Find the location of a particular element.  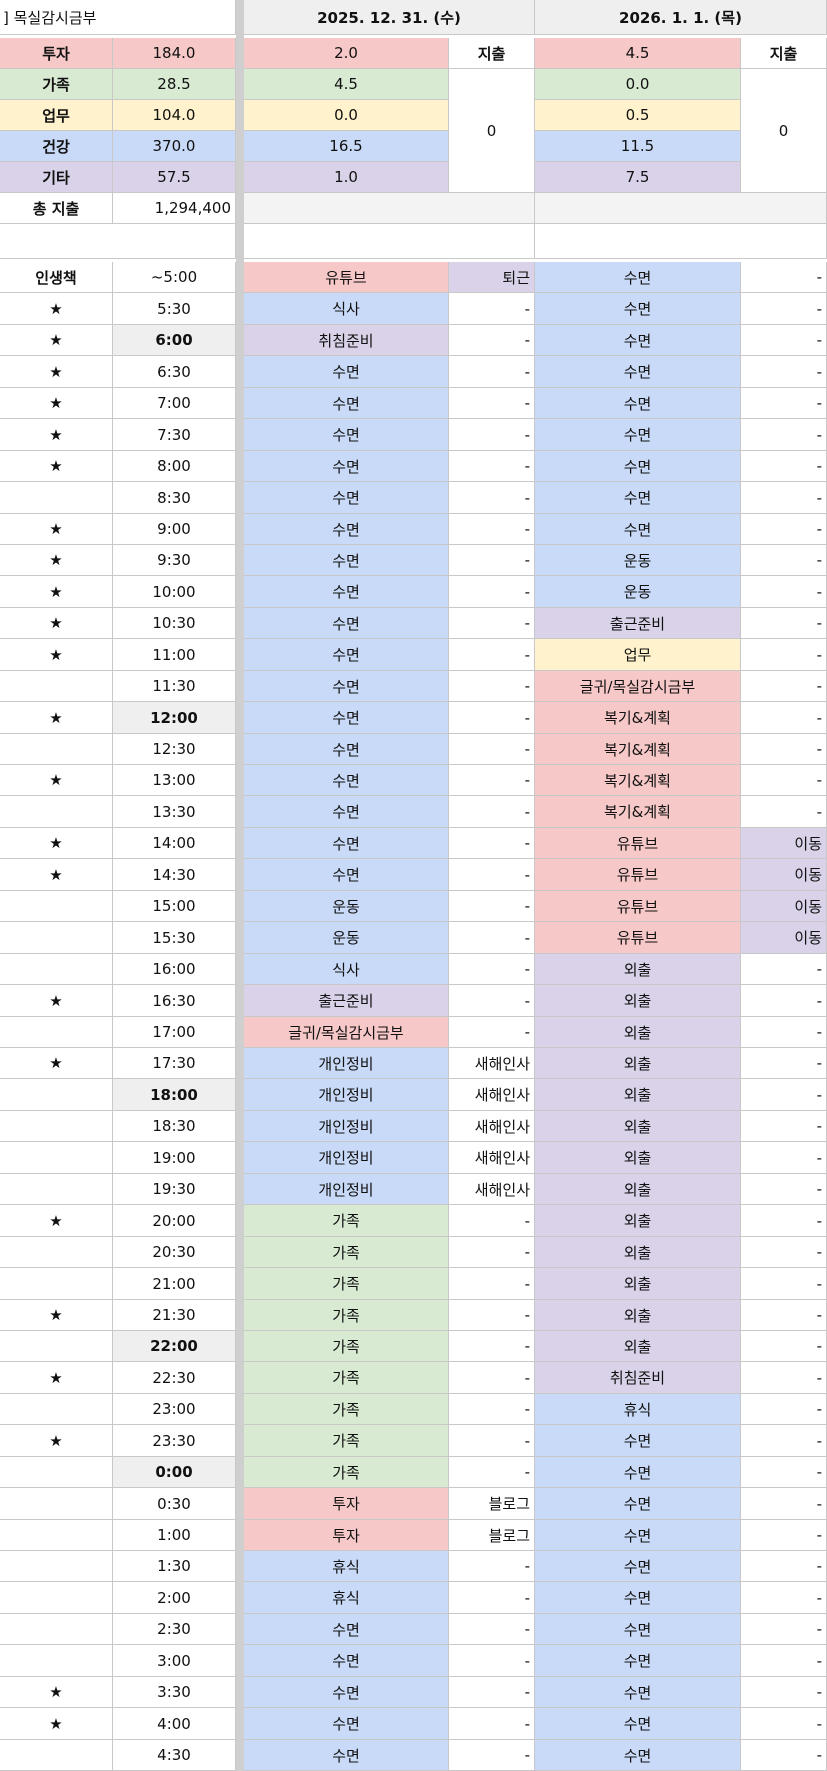

time-cell: 12:00 is located at coordinates (174, 718).